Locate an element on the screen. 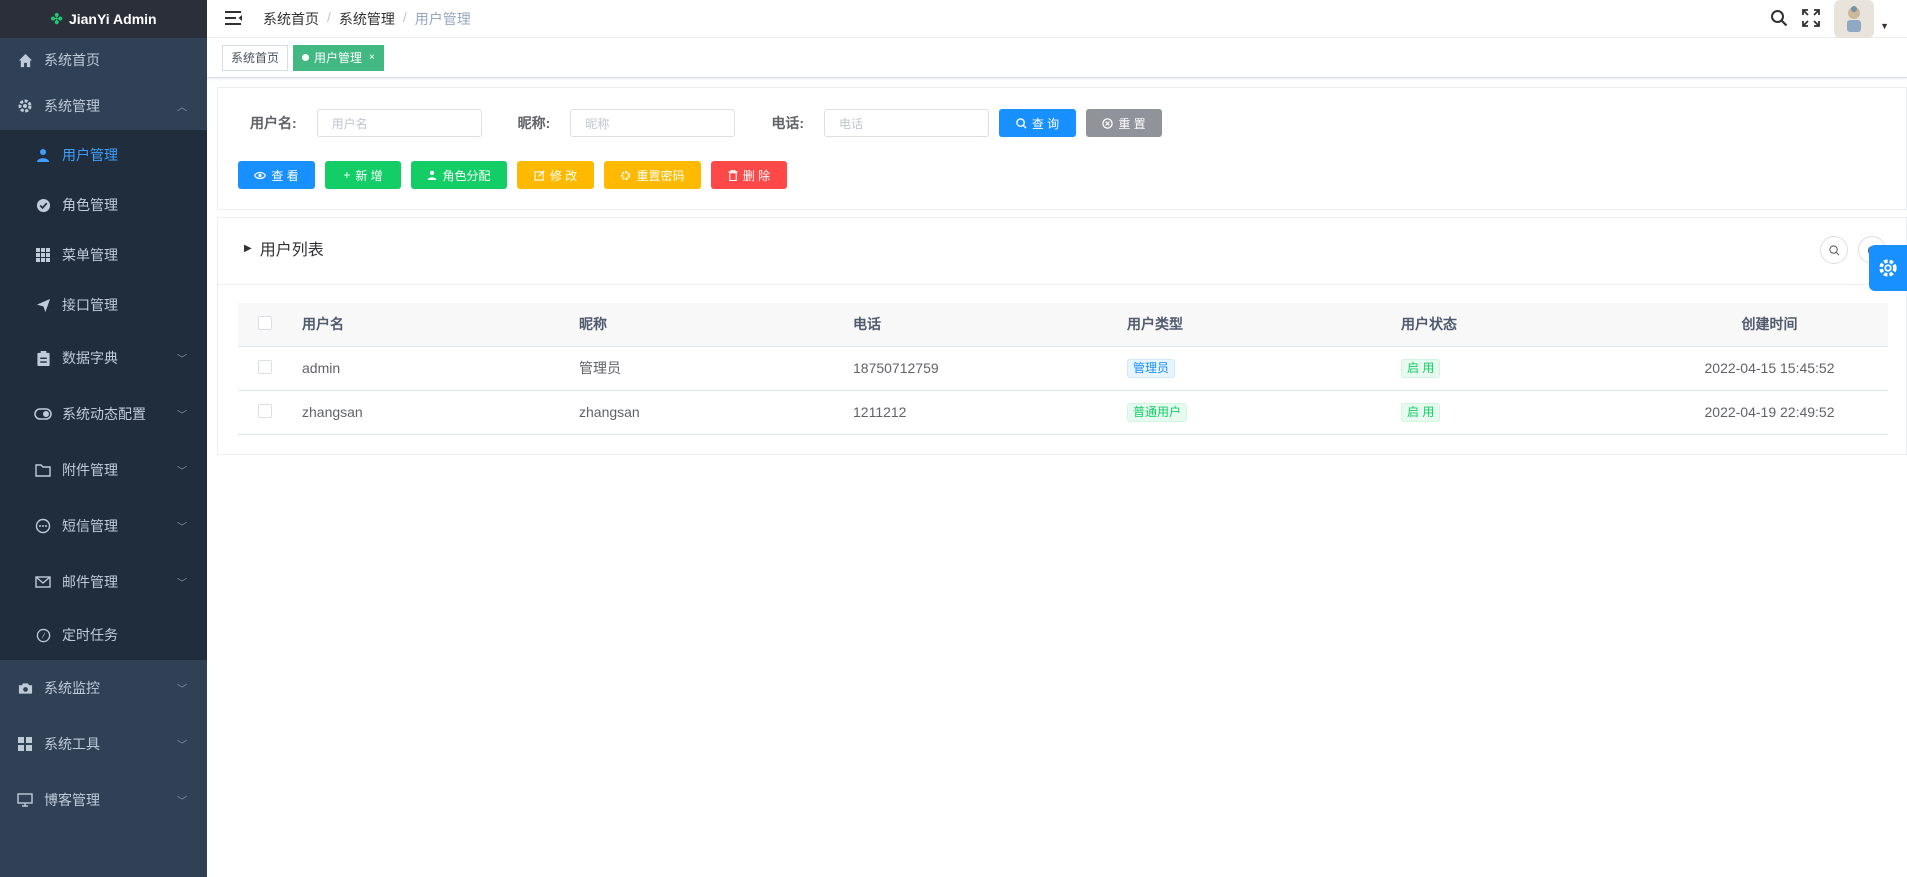 Image resolution: width=1907 pixels, height=877 pixels. reset-button: 重 置 is located at coordinates (1124, 123).